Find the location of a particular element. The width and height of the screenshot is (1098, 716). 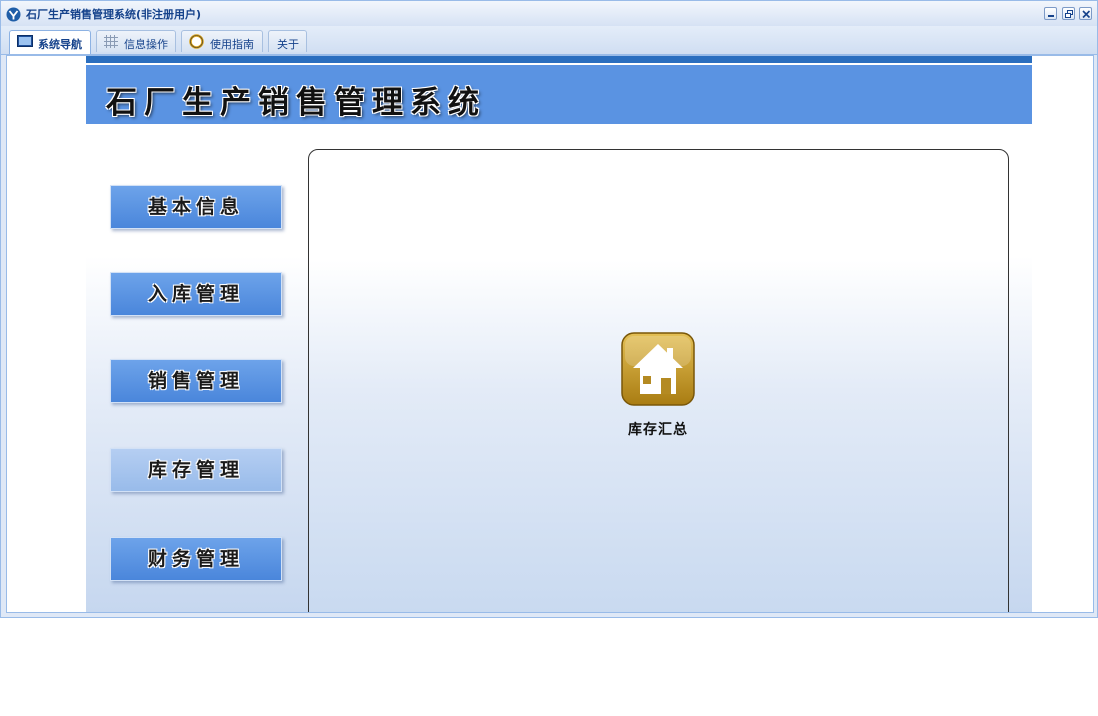

restore-button is located at coordinates (1068, 13).